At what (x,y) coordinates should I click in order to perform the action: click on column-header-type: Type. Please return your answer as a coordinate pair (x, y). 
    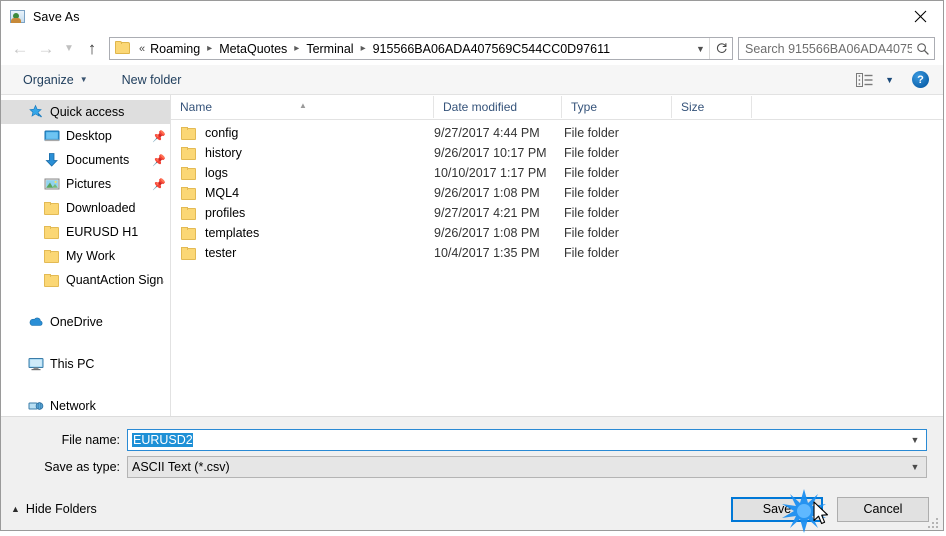
    Looking at the image, I should click on (617, 107).